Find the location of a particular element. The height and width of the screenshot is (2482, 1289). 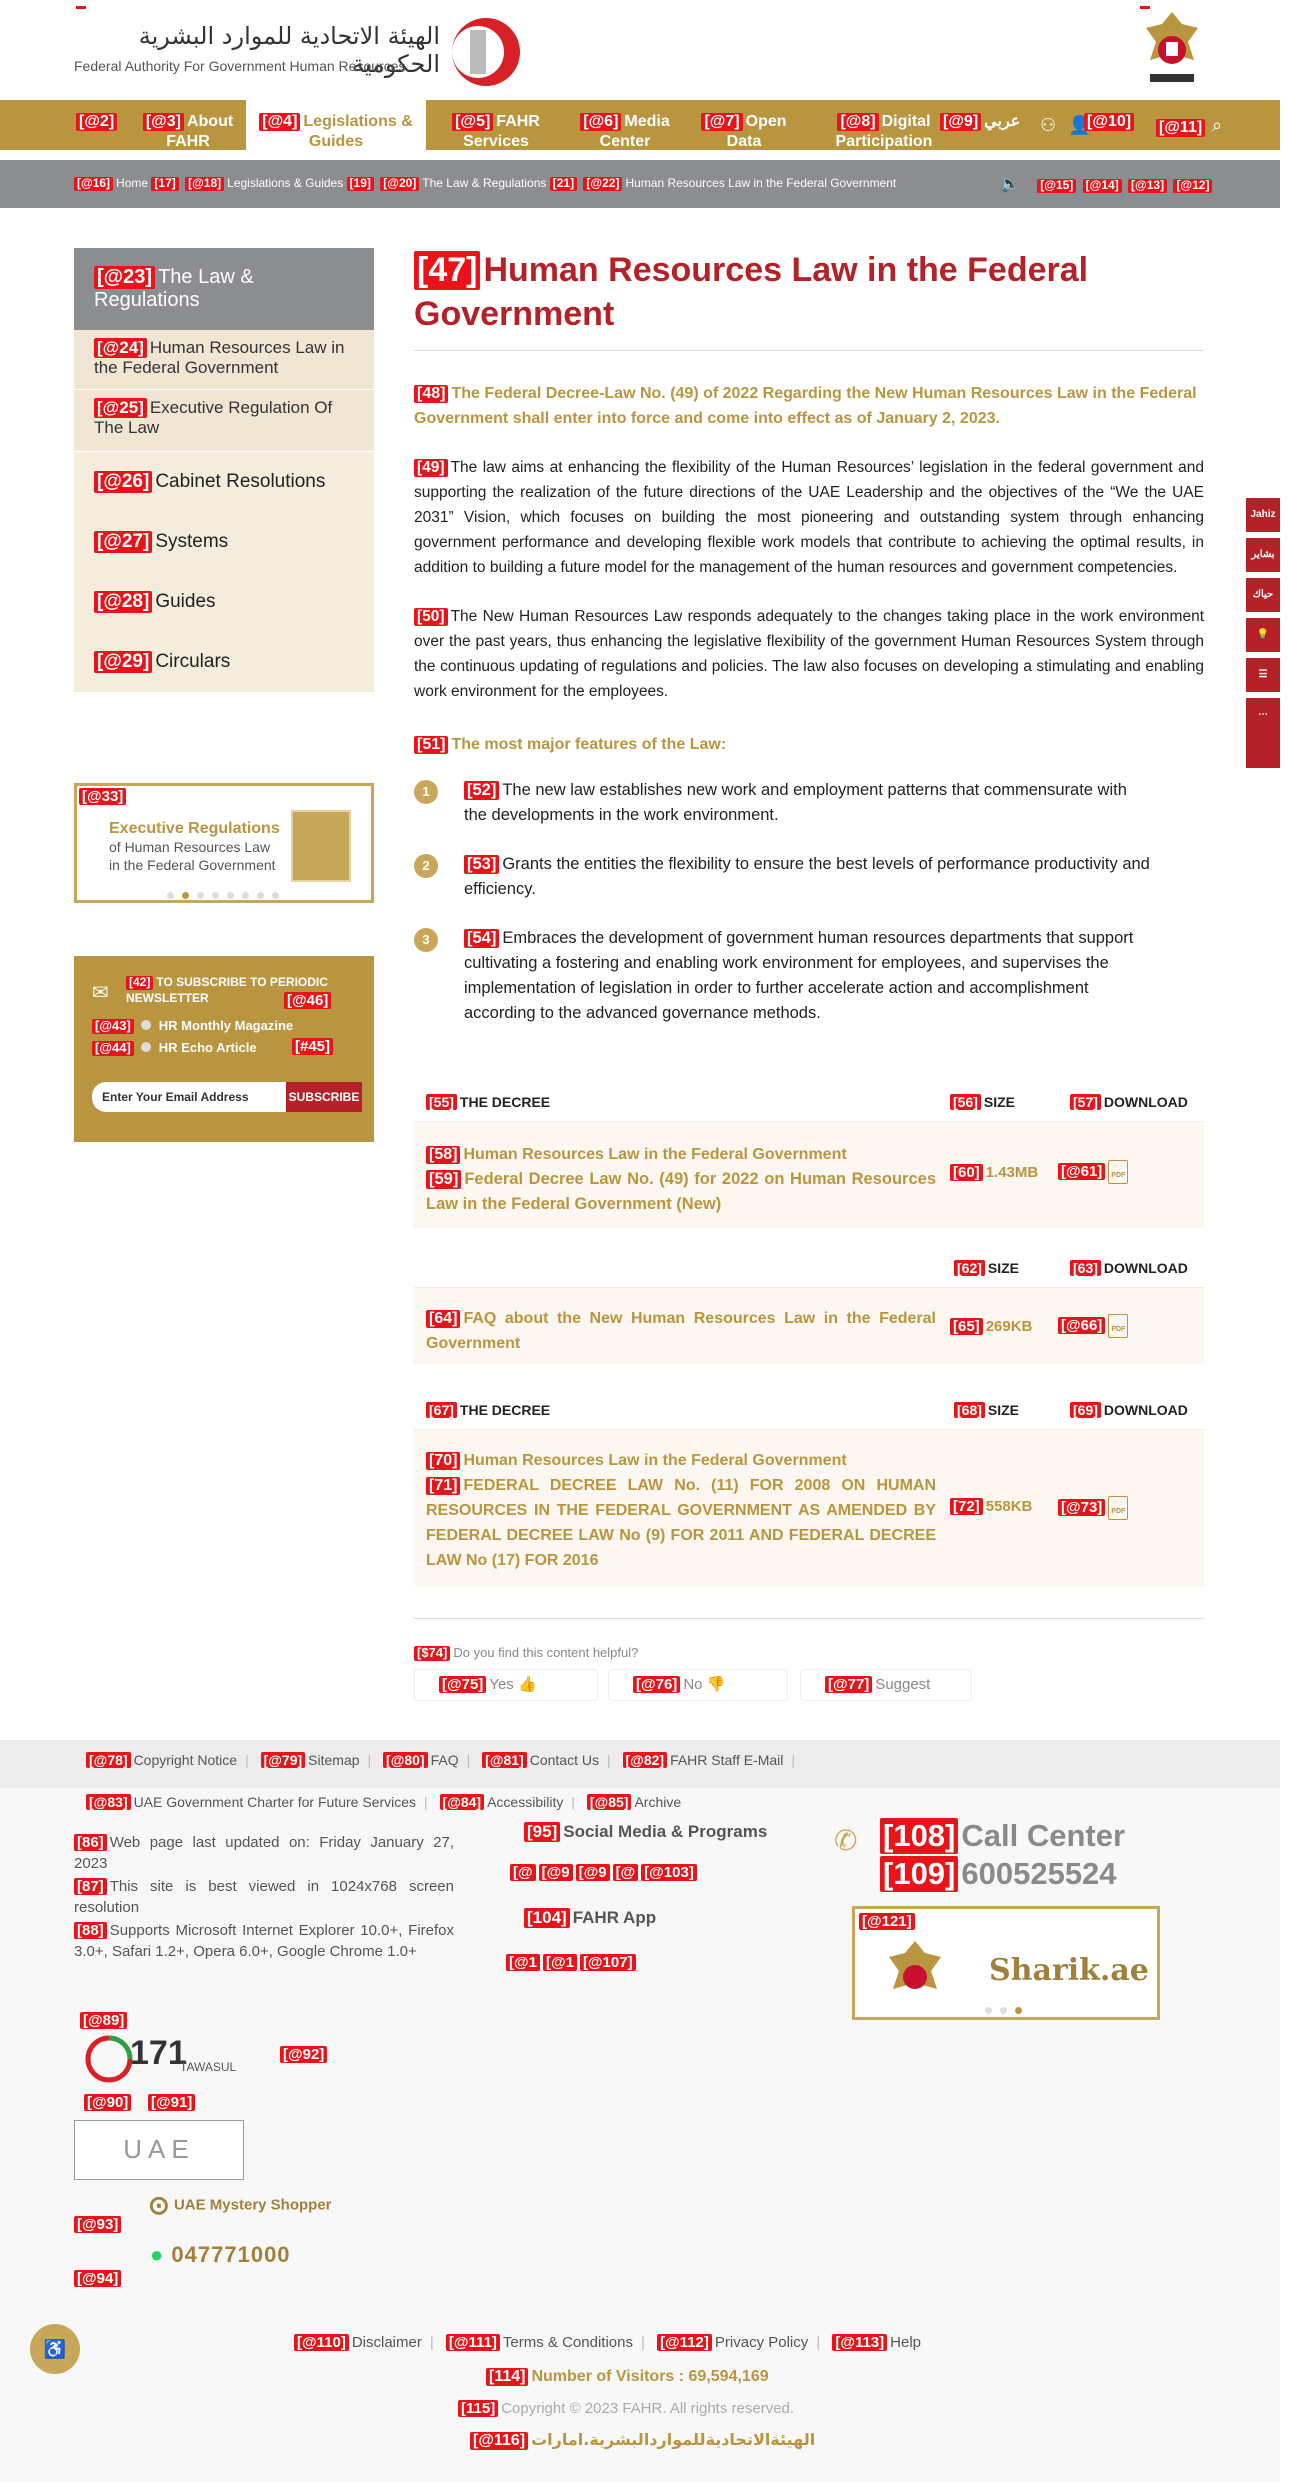

rail-settings-icon: ☰ is located at coordinates (1263, 675).